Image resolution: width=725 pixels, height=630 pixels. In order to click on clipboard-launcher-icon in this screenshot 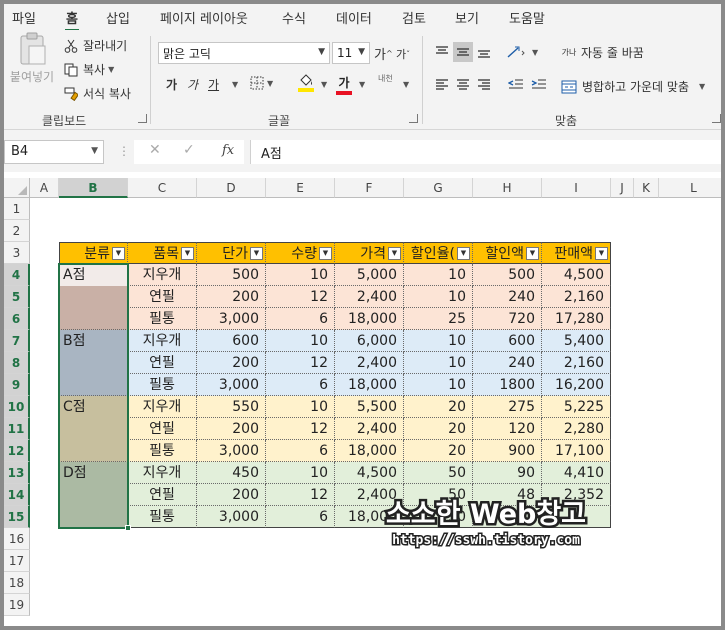, I will do `click(142, 118)`.